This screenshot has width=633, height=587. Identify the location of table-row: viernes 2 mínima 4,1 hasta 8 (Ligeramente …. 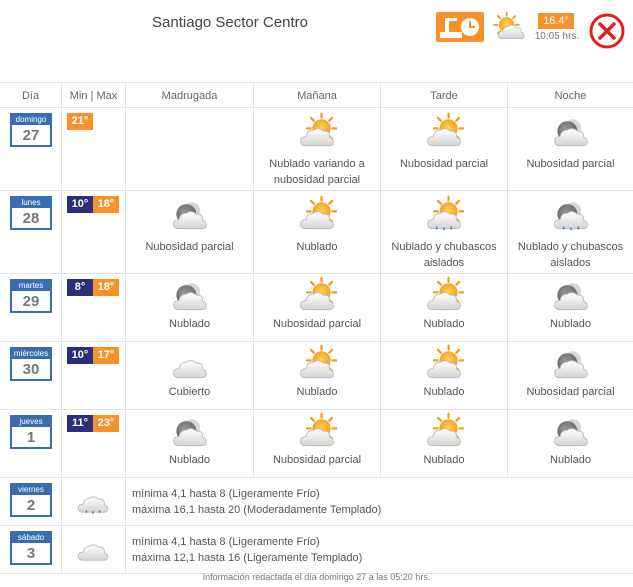
(316, 502).